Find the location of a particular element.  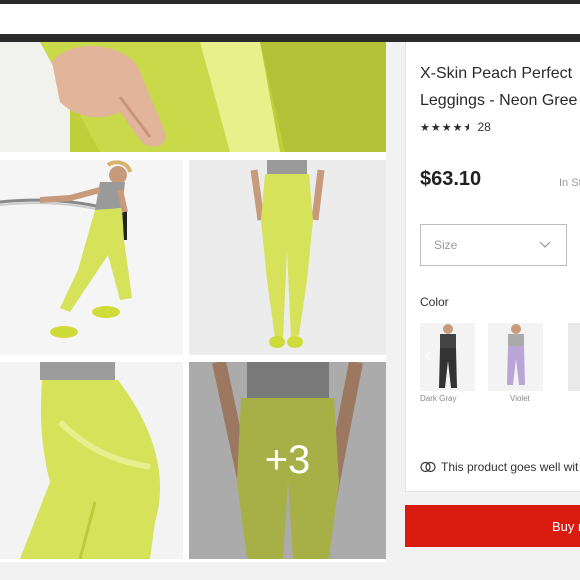

stock-status: In St is located at coordinates (569, 183).